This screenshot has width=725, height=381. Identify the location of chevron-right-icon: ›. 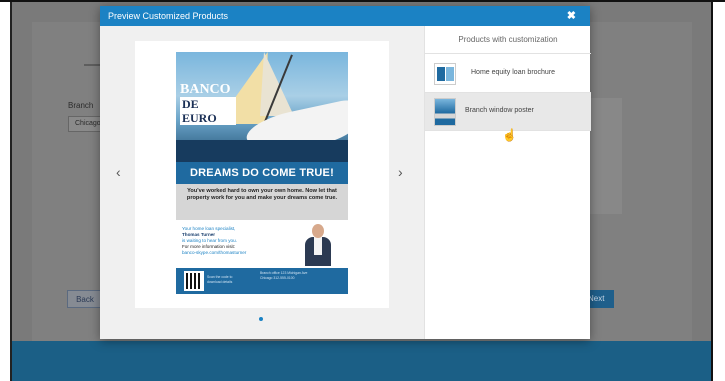
(400, 172).